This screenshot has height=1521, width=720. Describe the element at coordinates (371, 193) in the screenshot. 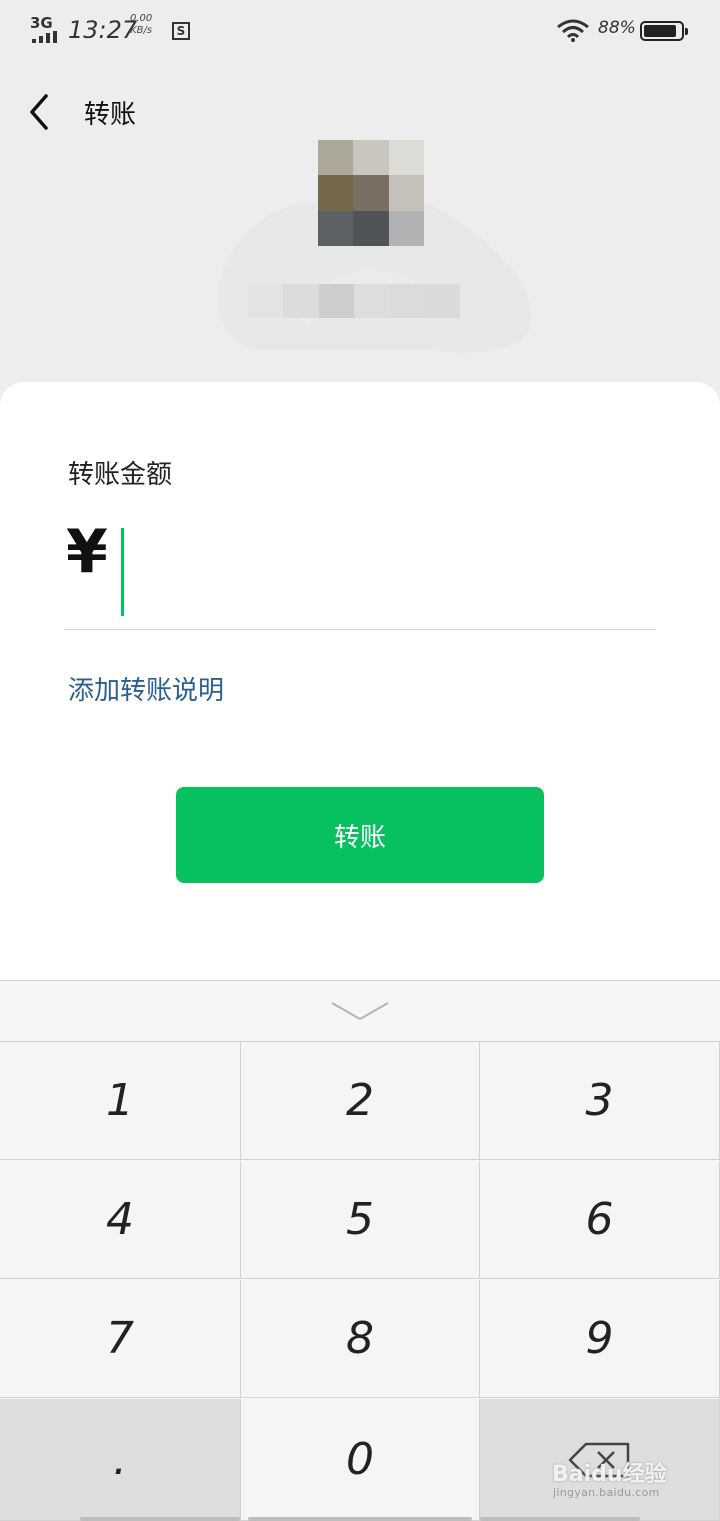

I see `avatar` at that location.